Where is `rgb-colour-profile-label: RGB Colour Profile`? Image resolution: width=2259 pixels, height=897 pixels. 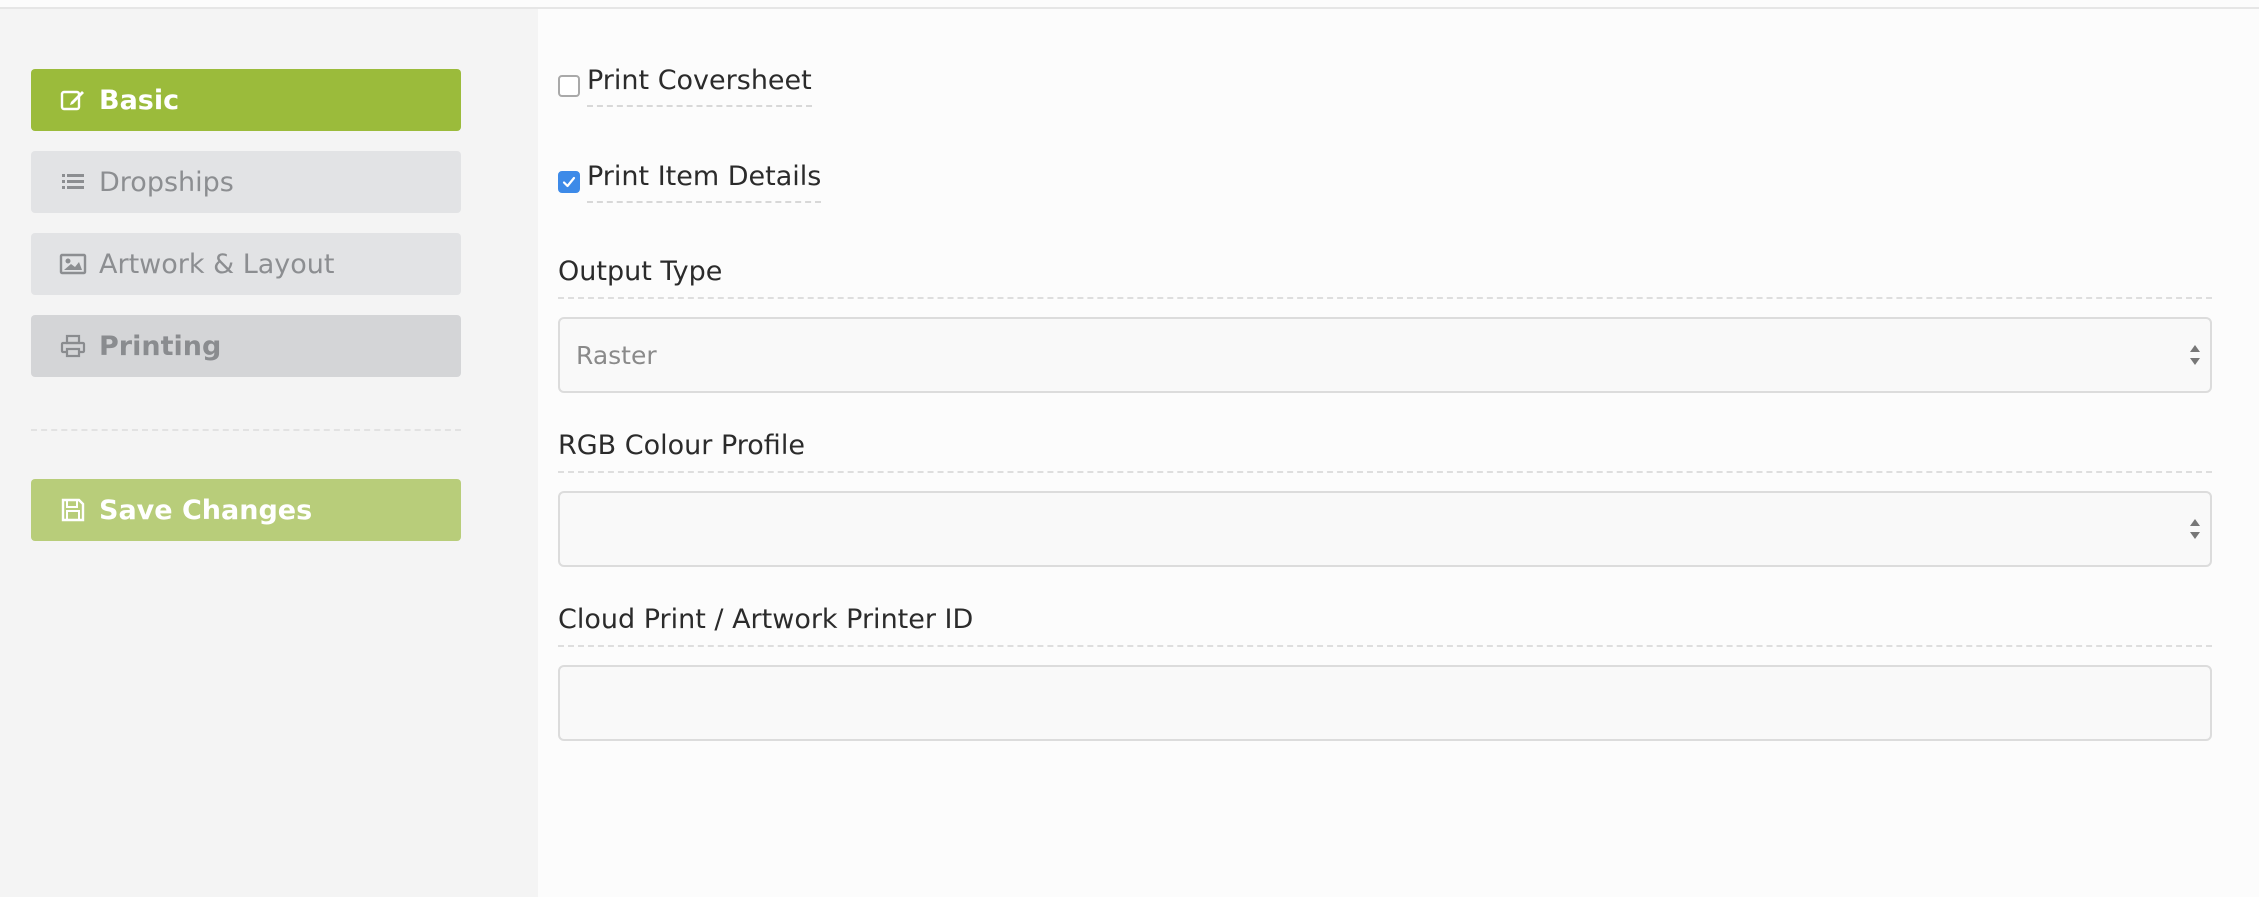 rgb-colour-profile-label: RGB Colour Profile is located at coordinates (1385, 451).